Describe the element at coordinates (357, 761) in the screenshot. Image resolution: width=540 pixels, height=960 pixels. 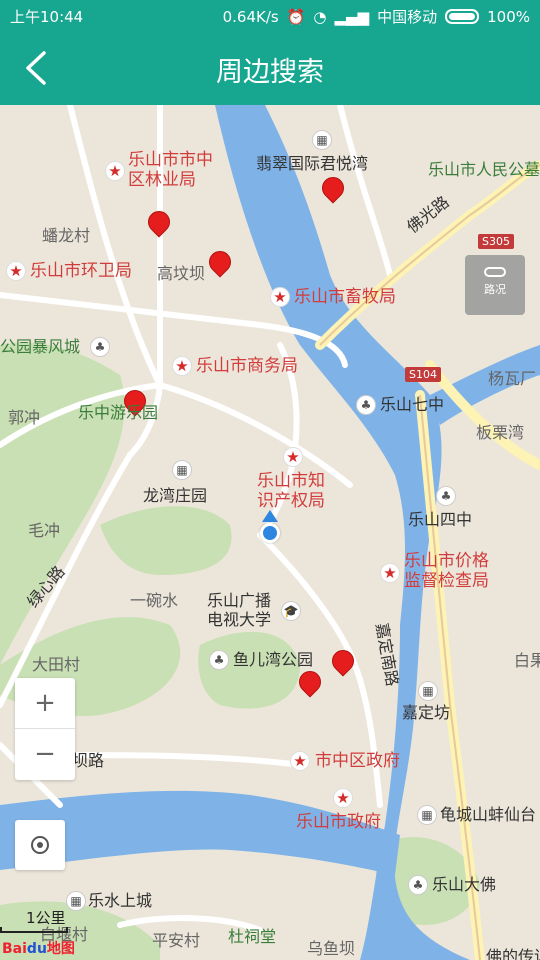
I see `poi-label-shi-zhong-qu: 市中区政府` at that location.